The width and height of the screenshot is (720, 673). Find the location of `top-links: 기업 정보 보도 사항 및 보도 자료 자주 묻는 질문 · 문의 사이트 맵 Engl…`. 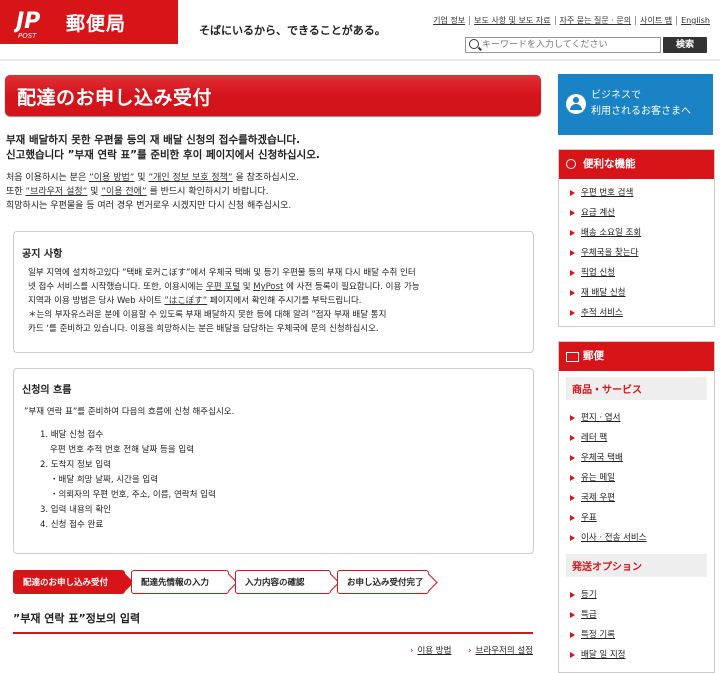

top-links: 기업 정보 보도 사항 및 보도 자료 자주 묻는 질문 · 문의 사이트 맵 Engl… is located at coordinates (571, 20).